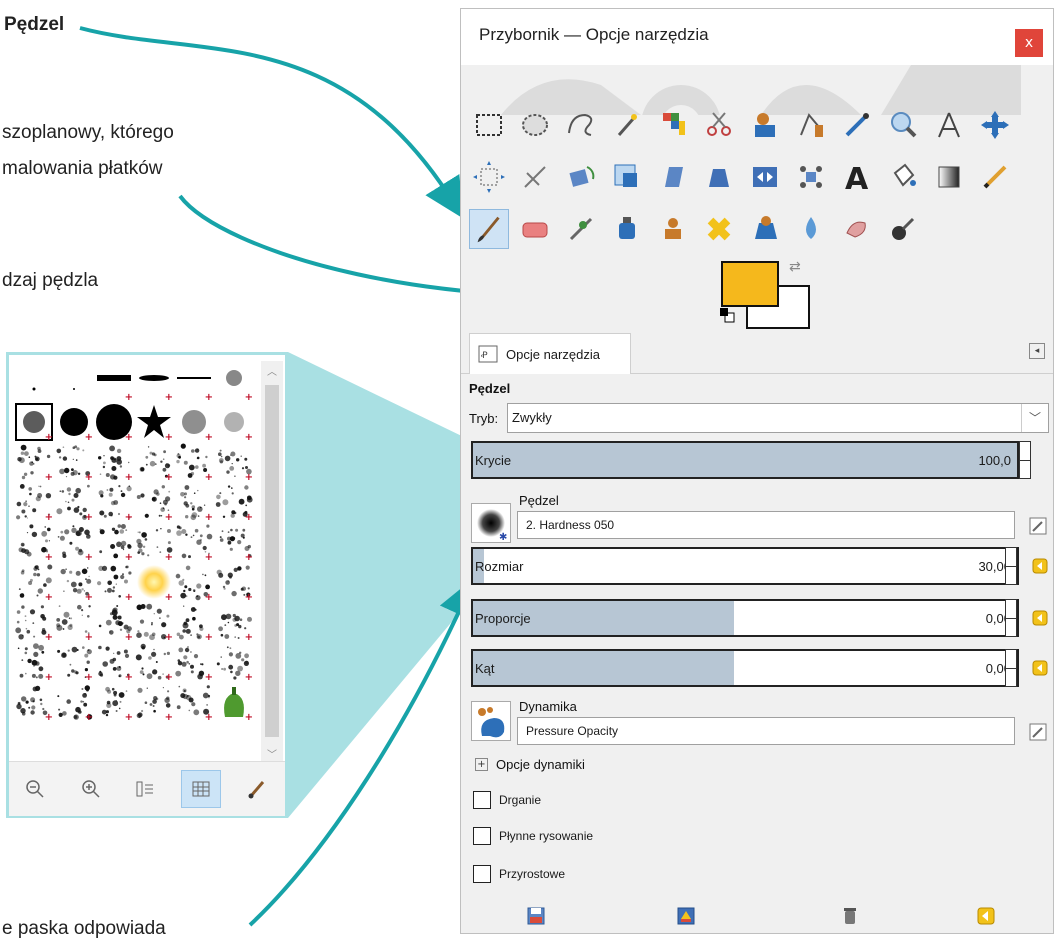  I want to click on flip-icon, so click(765, 177).